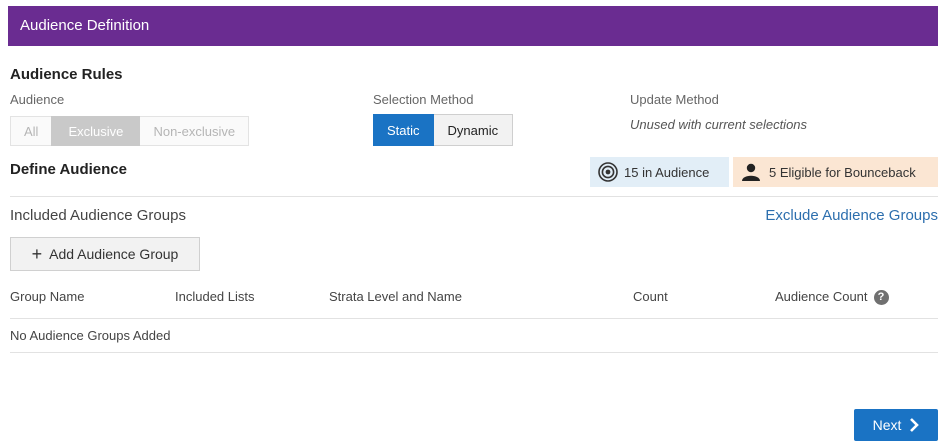 This screenshot has width=940, height=445. What do you see at coordinates (114, 254) in the screenshot?
I see `add-audience-group-label: Add Audience Group` at bounding box center [114, 254].